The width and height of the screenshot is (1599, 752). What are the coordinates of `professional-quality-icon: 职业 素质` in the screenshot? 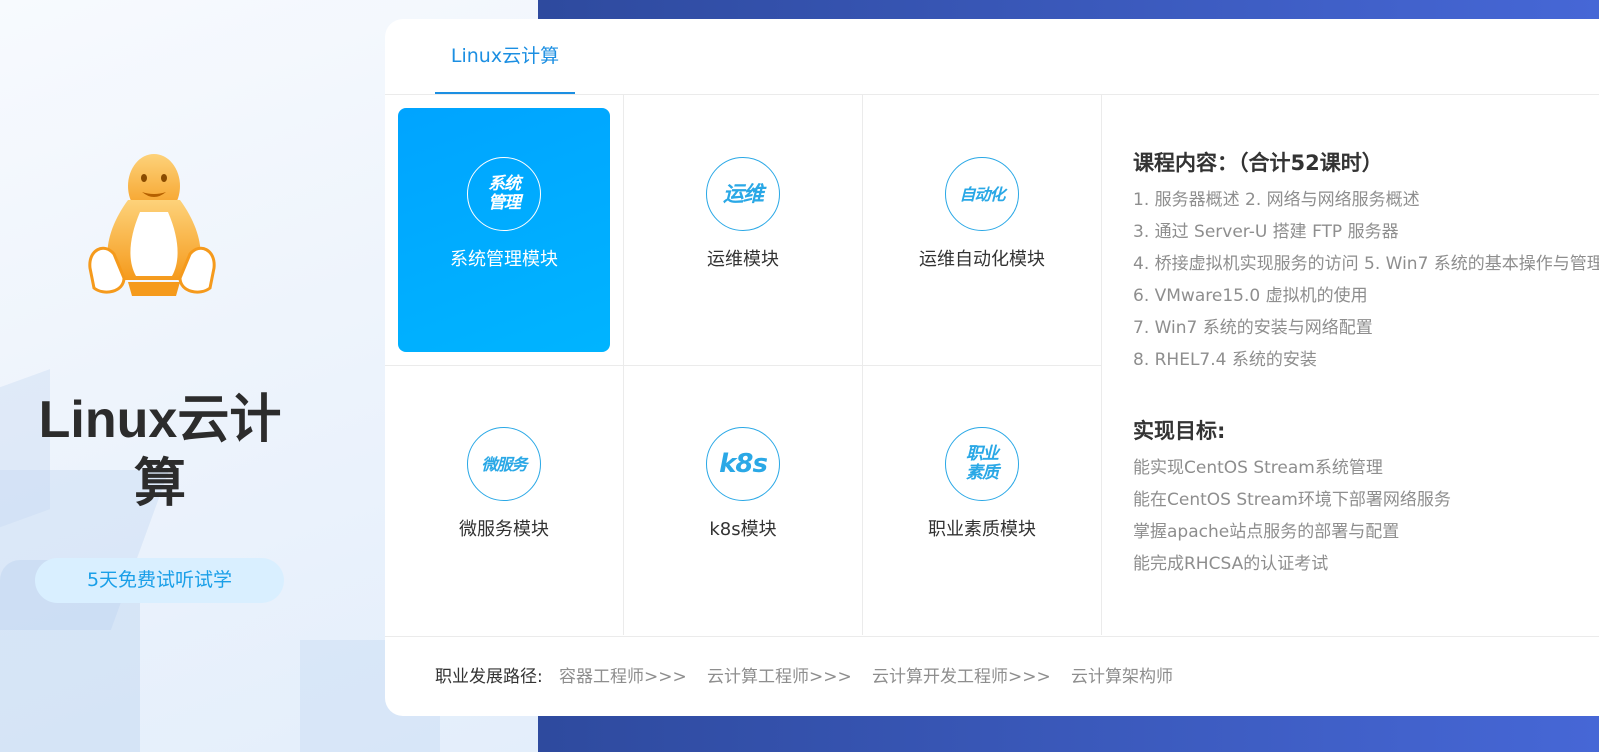 It's located at (982, 464).